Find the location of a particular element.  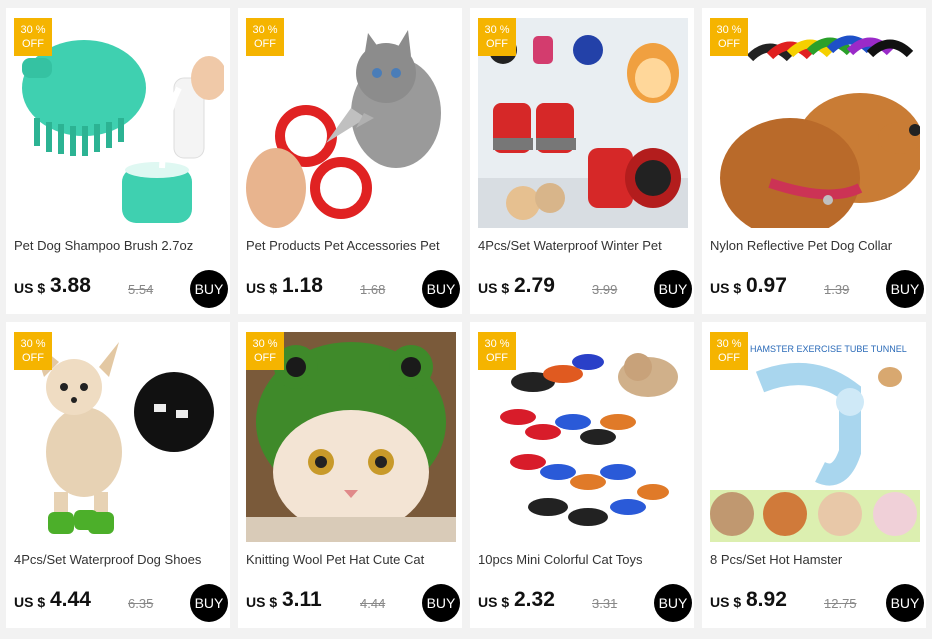

original-price: 3.99 is located at coordinates (605, 289).